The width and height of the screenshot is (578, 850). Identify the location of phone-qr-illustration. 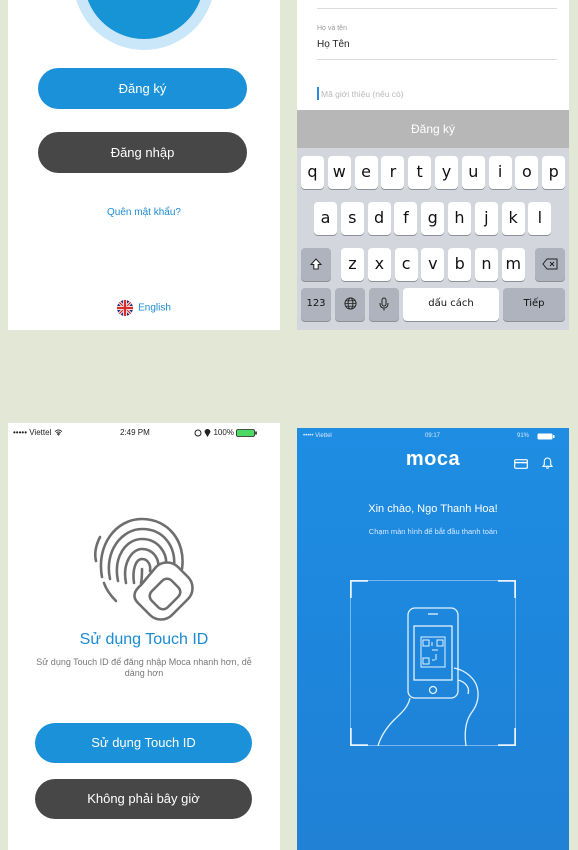
(428, 676).